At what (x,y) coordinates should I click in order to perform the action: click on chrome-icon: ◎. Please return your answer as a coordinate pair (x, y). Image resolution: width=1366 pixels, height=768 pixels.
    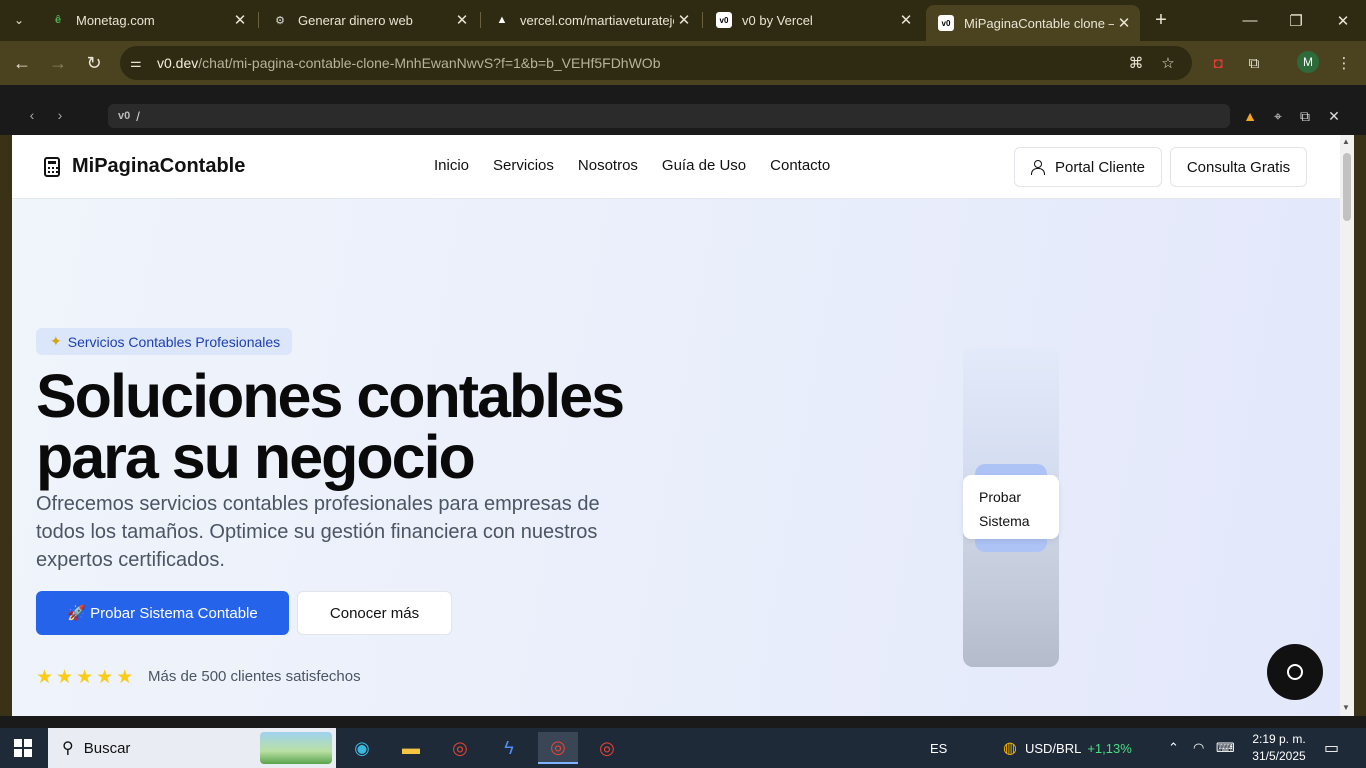
    Looking at the image, I should click on (460, 748).